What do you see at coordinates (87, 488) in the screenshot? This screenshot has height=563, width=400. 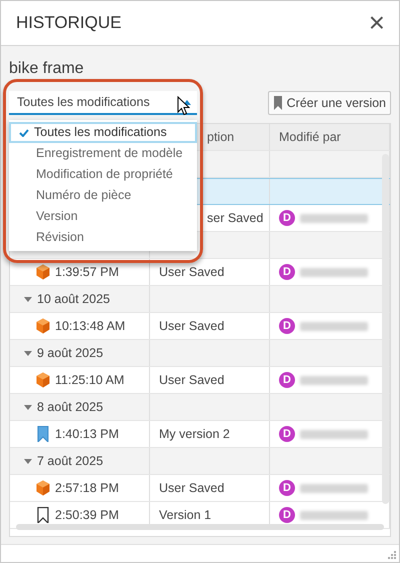 I see `entry-time: 2:57:18 PM` at bounding box center [87, 488].